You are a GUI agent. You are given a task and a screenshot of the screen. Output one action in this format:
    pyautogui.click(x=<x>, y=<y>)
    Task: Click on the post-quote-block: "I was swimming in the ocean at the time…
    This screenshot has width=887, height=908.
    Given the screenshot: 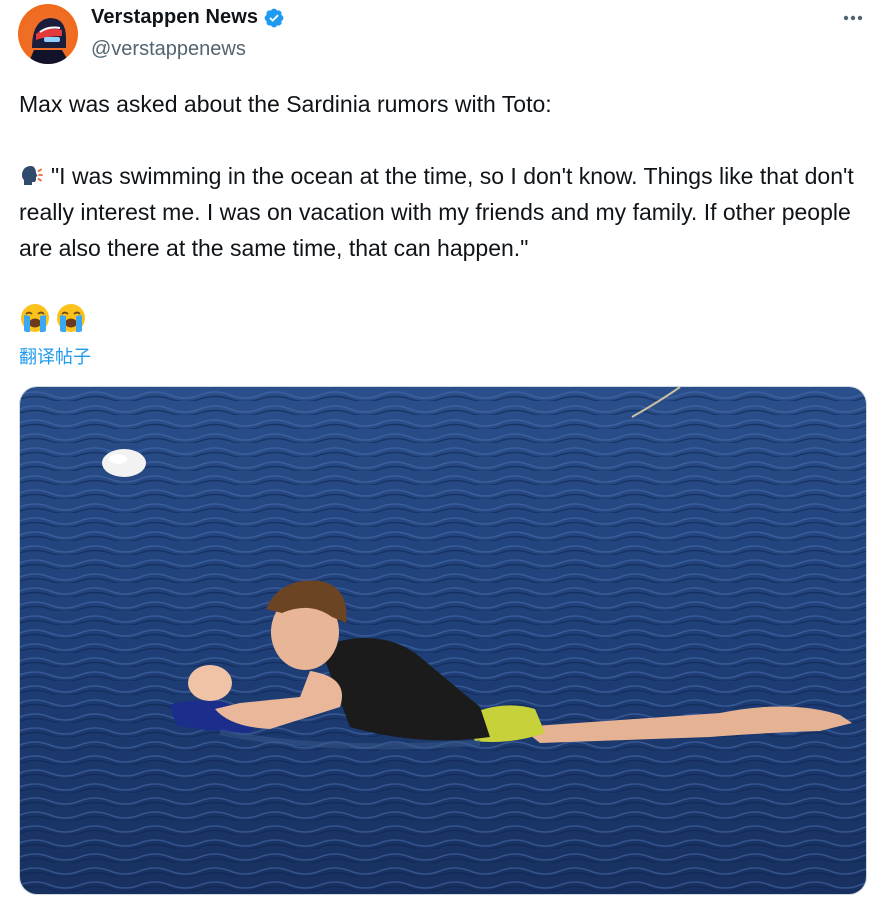 What is the action you would take?
    pyautogui.click(x=444, y=212)
    